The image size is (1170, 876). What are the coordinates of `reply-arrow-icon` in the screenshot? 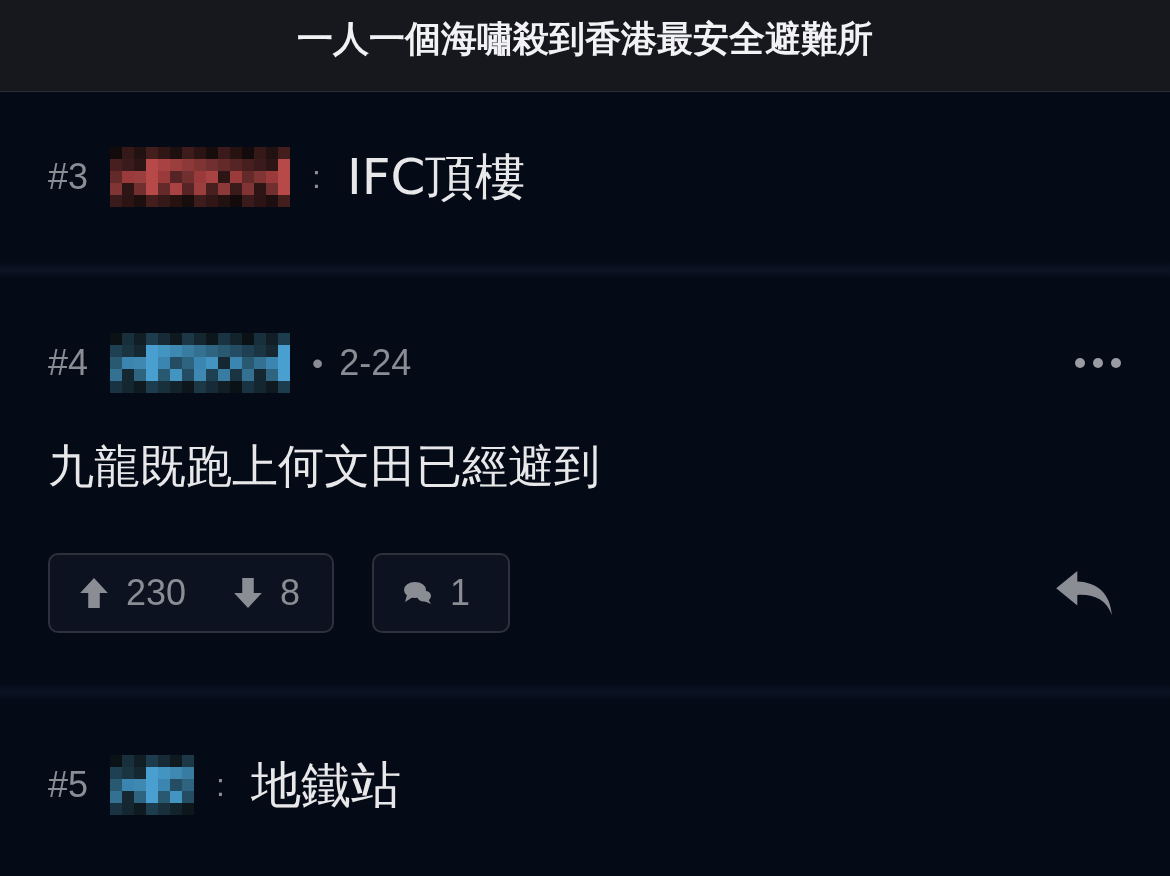 It's located at (1085, 593).